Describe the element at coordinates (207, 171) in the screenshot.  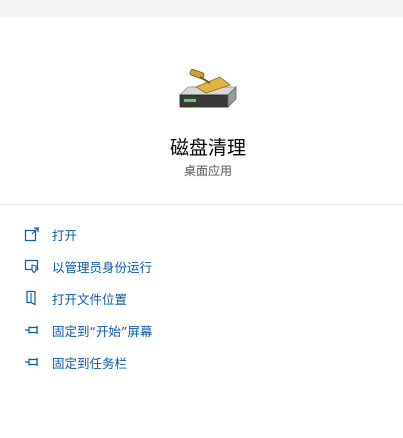
I see `app-subtitle: 桌面应用` at that location.